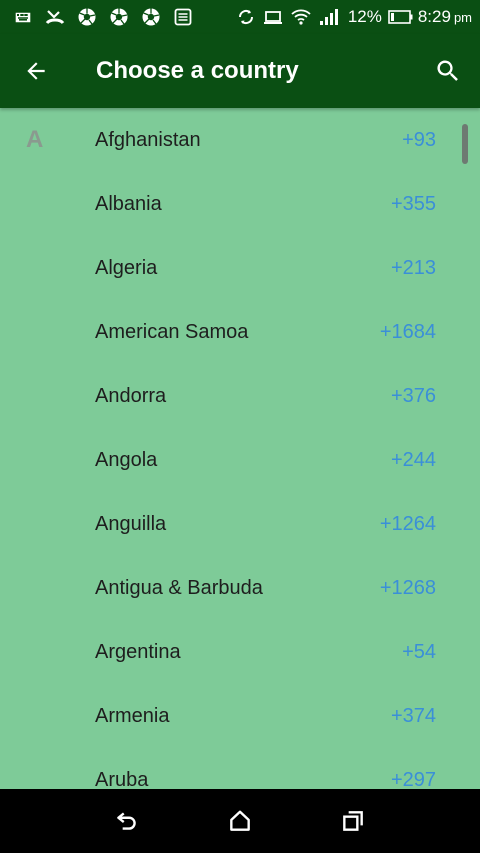  What do you see at coordinates (122, 779) in the screenshot?
I see `country-name: Aruba` at bounding box center [122, 779].